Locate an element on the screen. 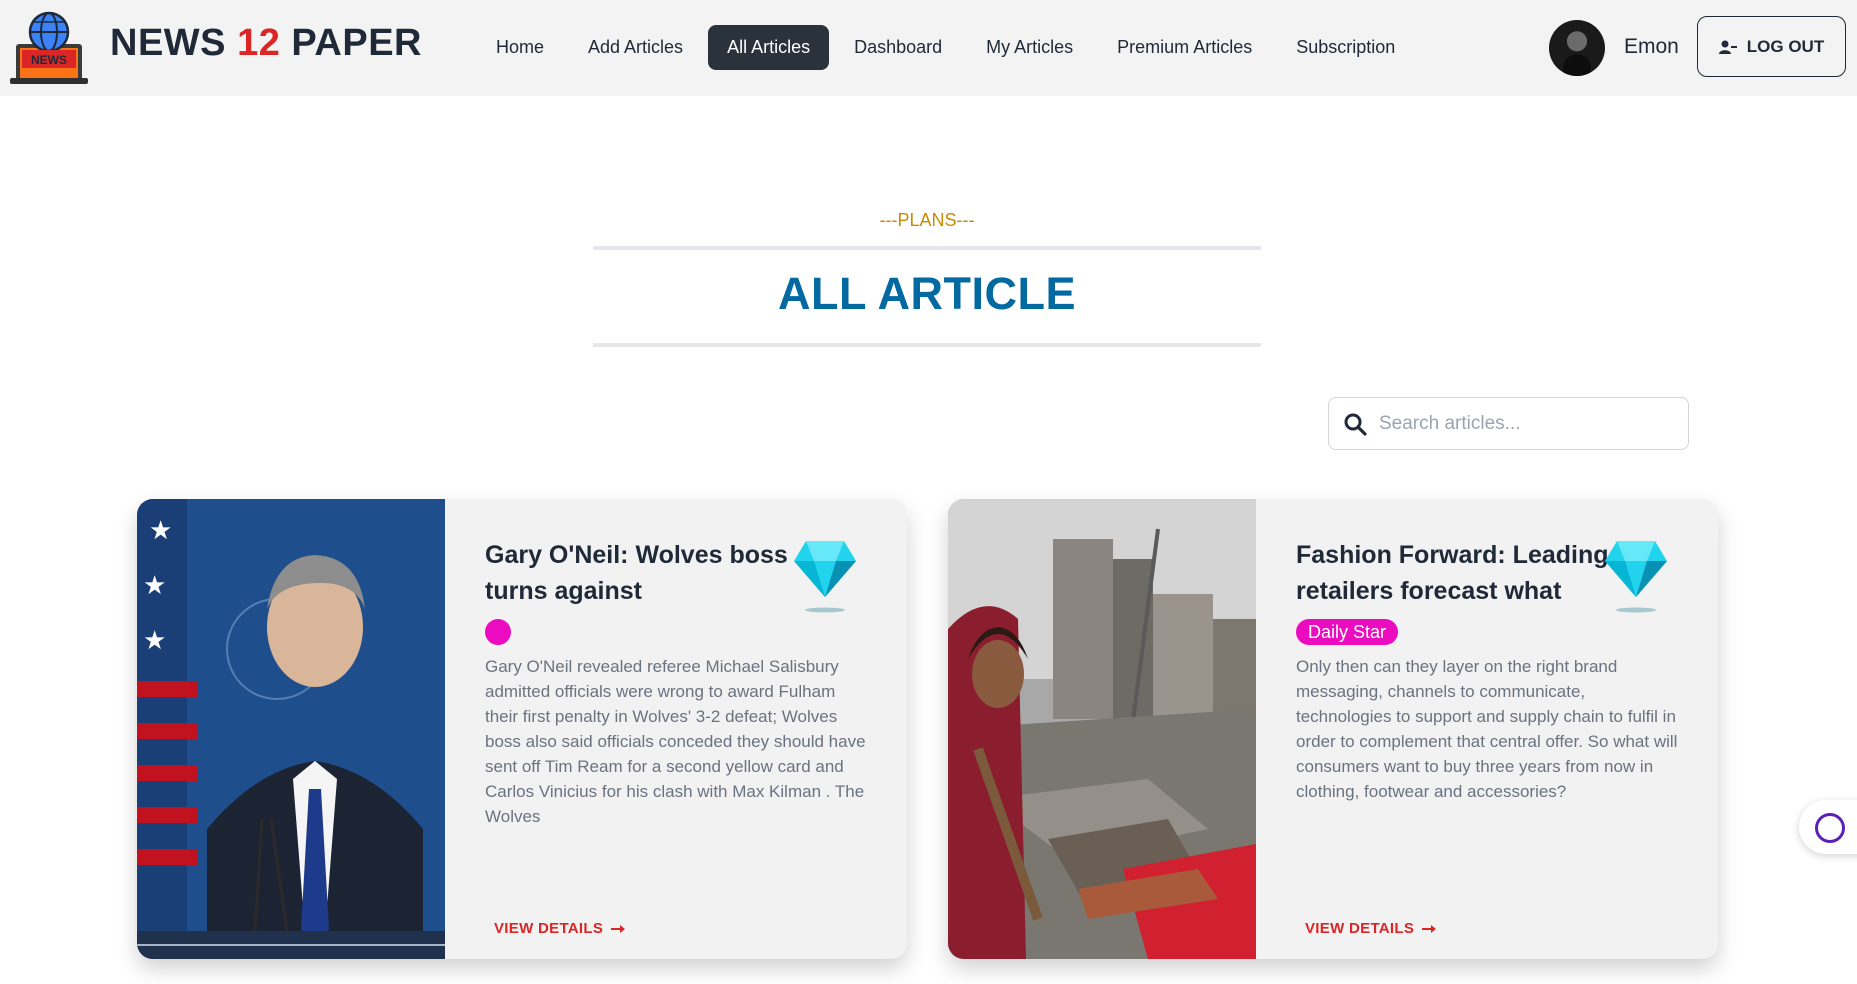  search-icon is located at coordinates (1355, 424).